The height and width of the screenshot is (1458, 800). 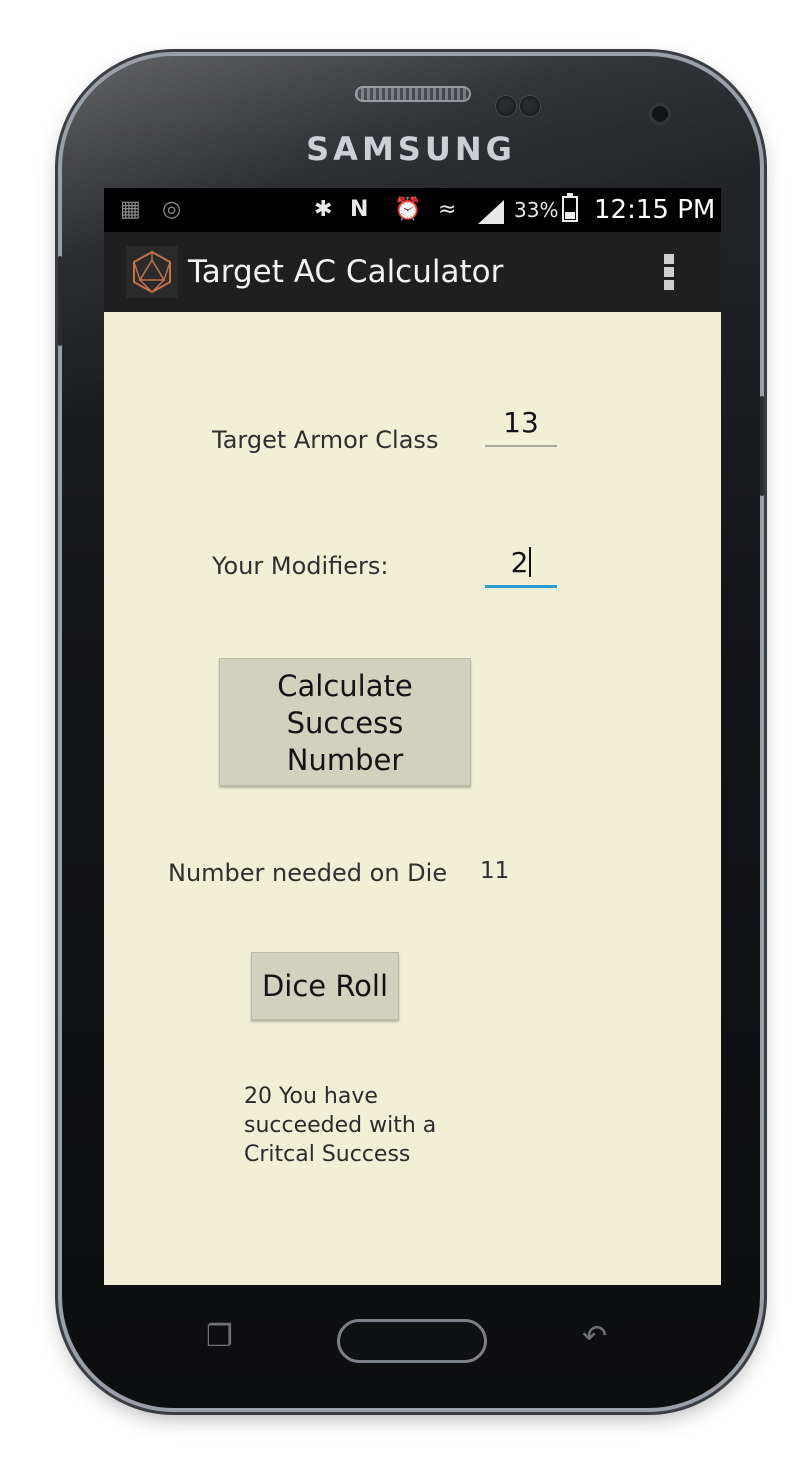 I want to click on recent-apps-icon: ❐, so click(x=219, y=1336).